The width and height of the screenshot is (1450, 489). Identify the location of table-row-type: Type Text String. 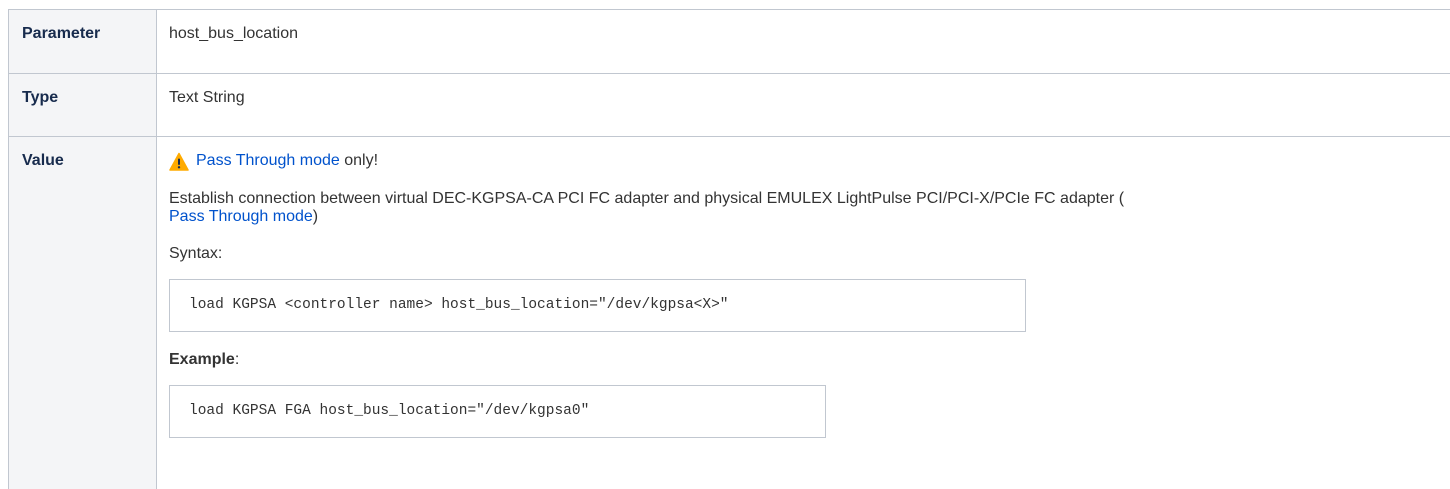
(729, 105).